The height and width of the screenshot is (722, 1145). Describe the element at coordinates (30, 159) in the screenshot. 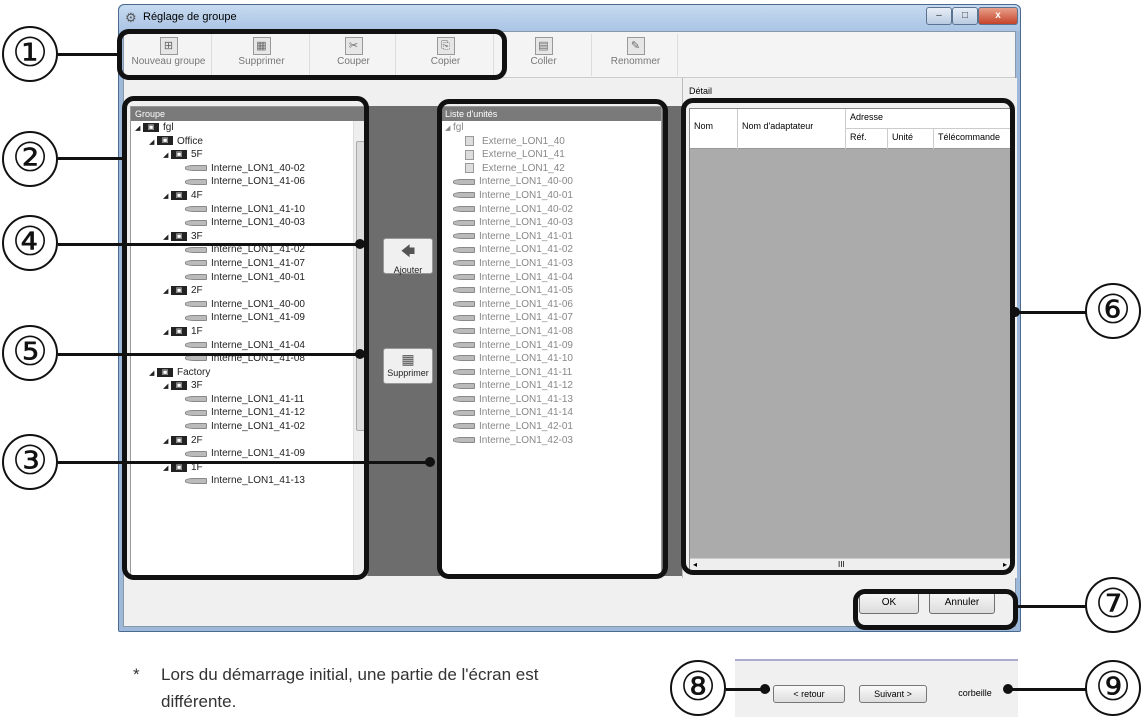

I see `callout-2: ②` at that location.